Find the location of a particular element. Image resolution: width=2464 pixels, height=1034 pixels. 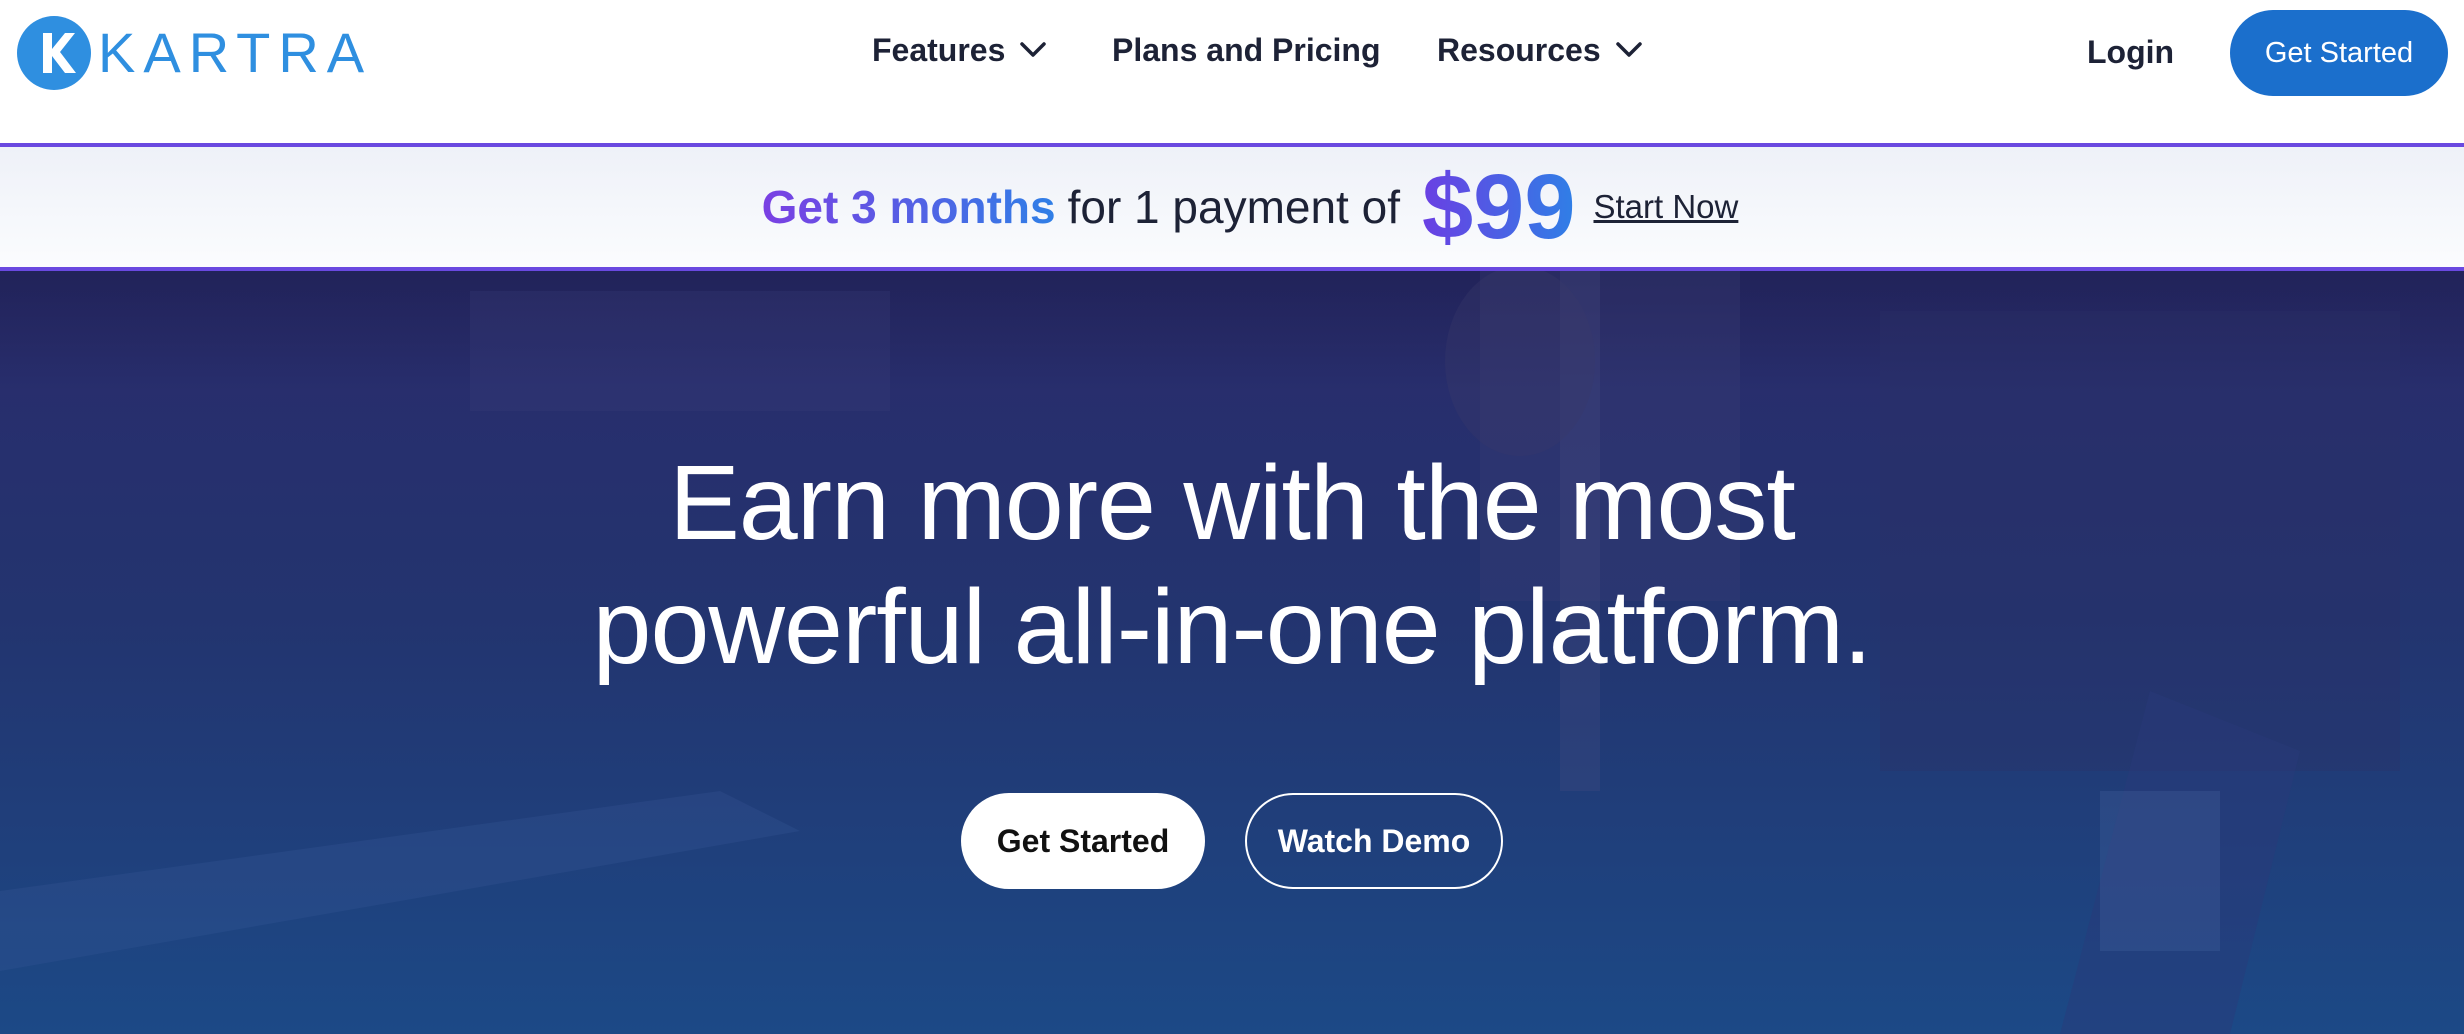

kartra-logo: KARTRA is located at coordinates (194, 53).